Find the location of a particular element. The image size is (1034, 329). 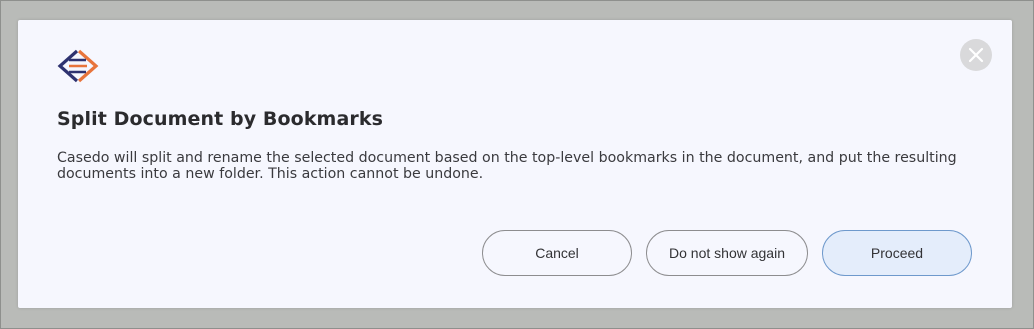

close-button is located at coordinates (976, 55).